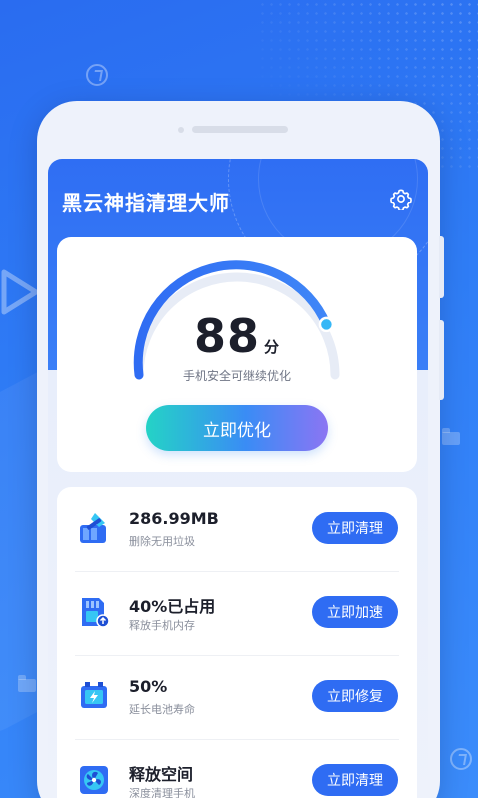  What do you see at coordinates (237, 613) in the screenshot?
I see `list-item-memory: 40%已占用 释放手机内存 立即加速` at bounding box center [237, 613].